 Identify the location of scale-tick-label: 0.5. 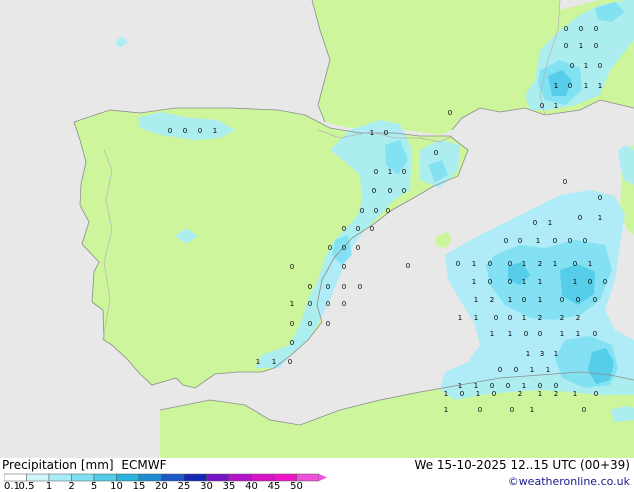
(26, 486).